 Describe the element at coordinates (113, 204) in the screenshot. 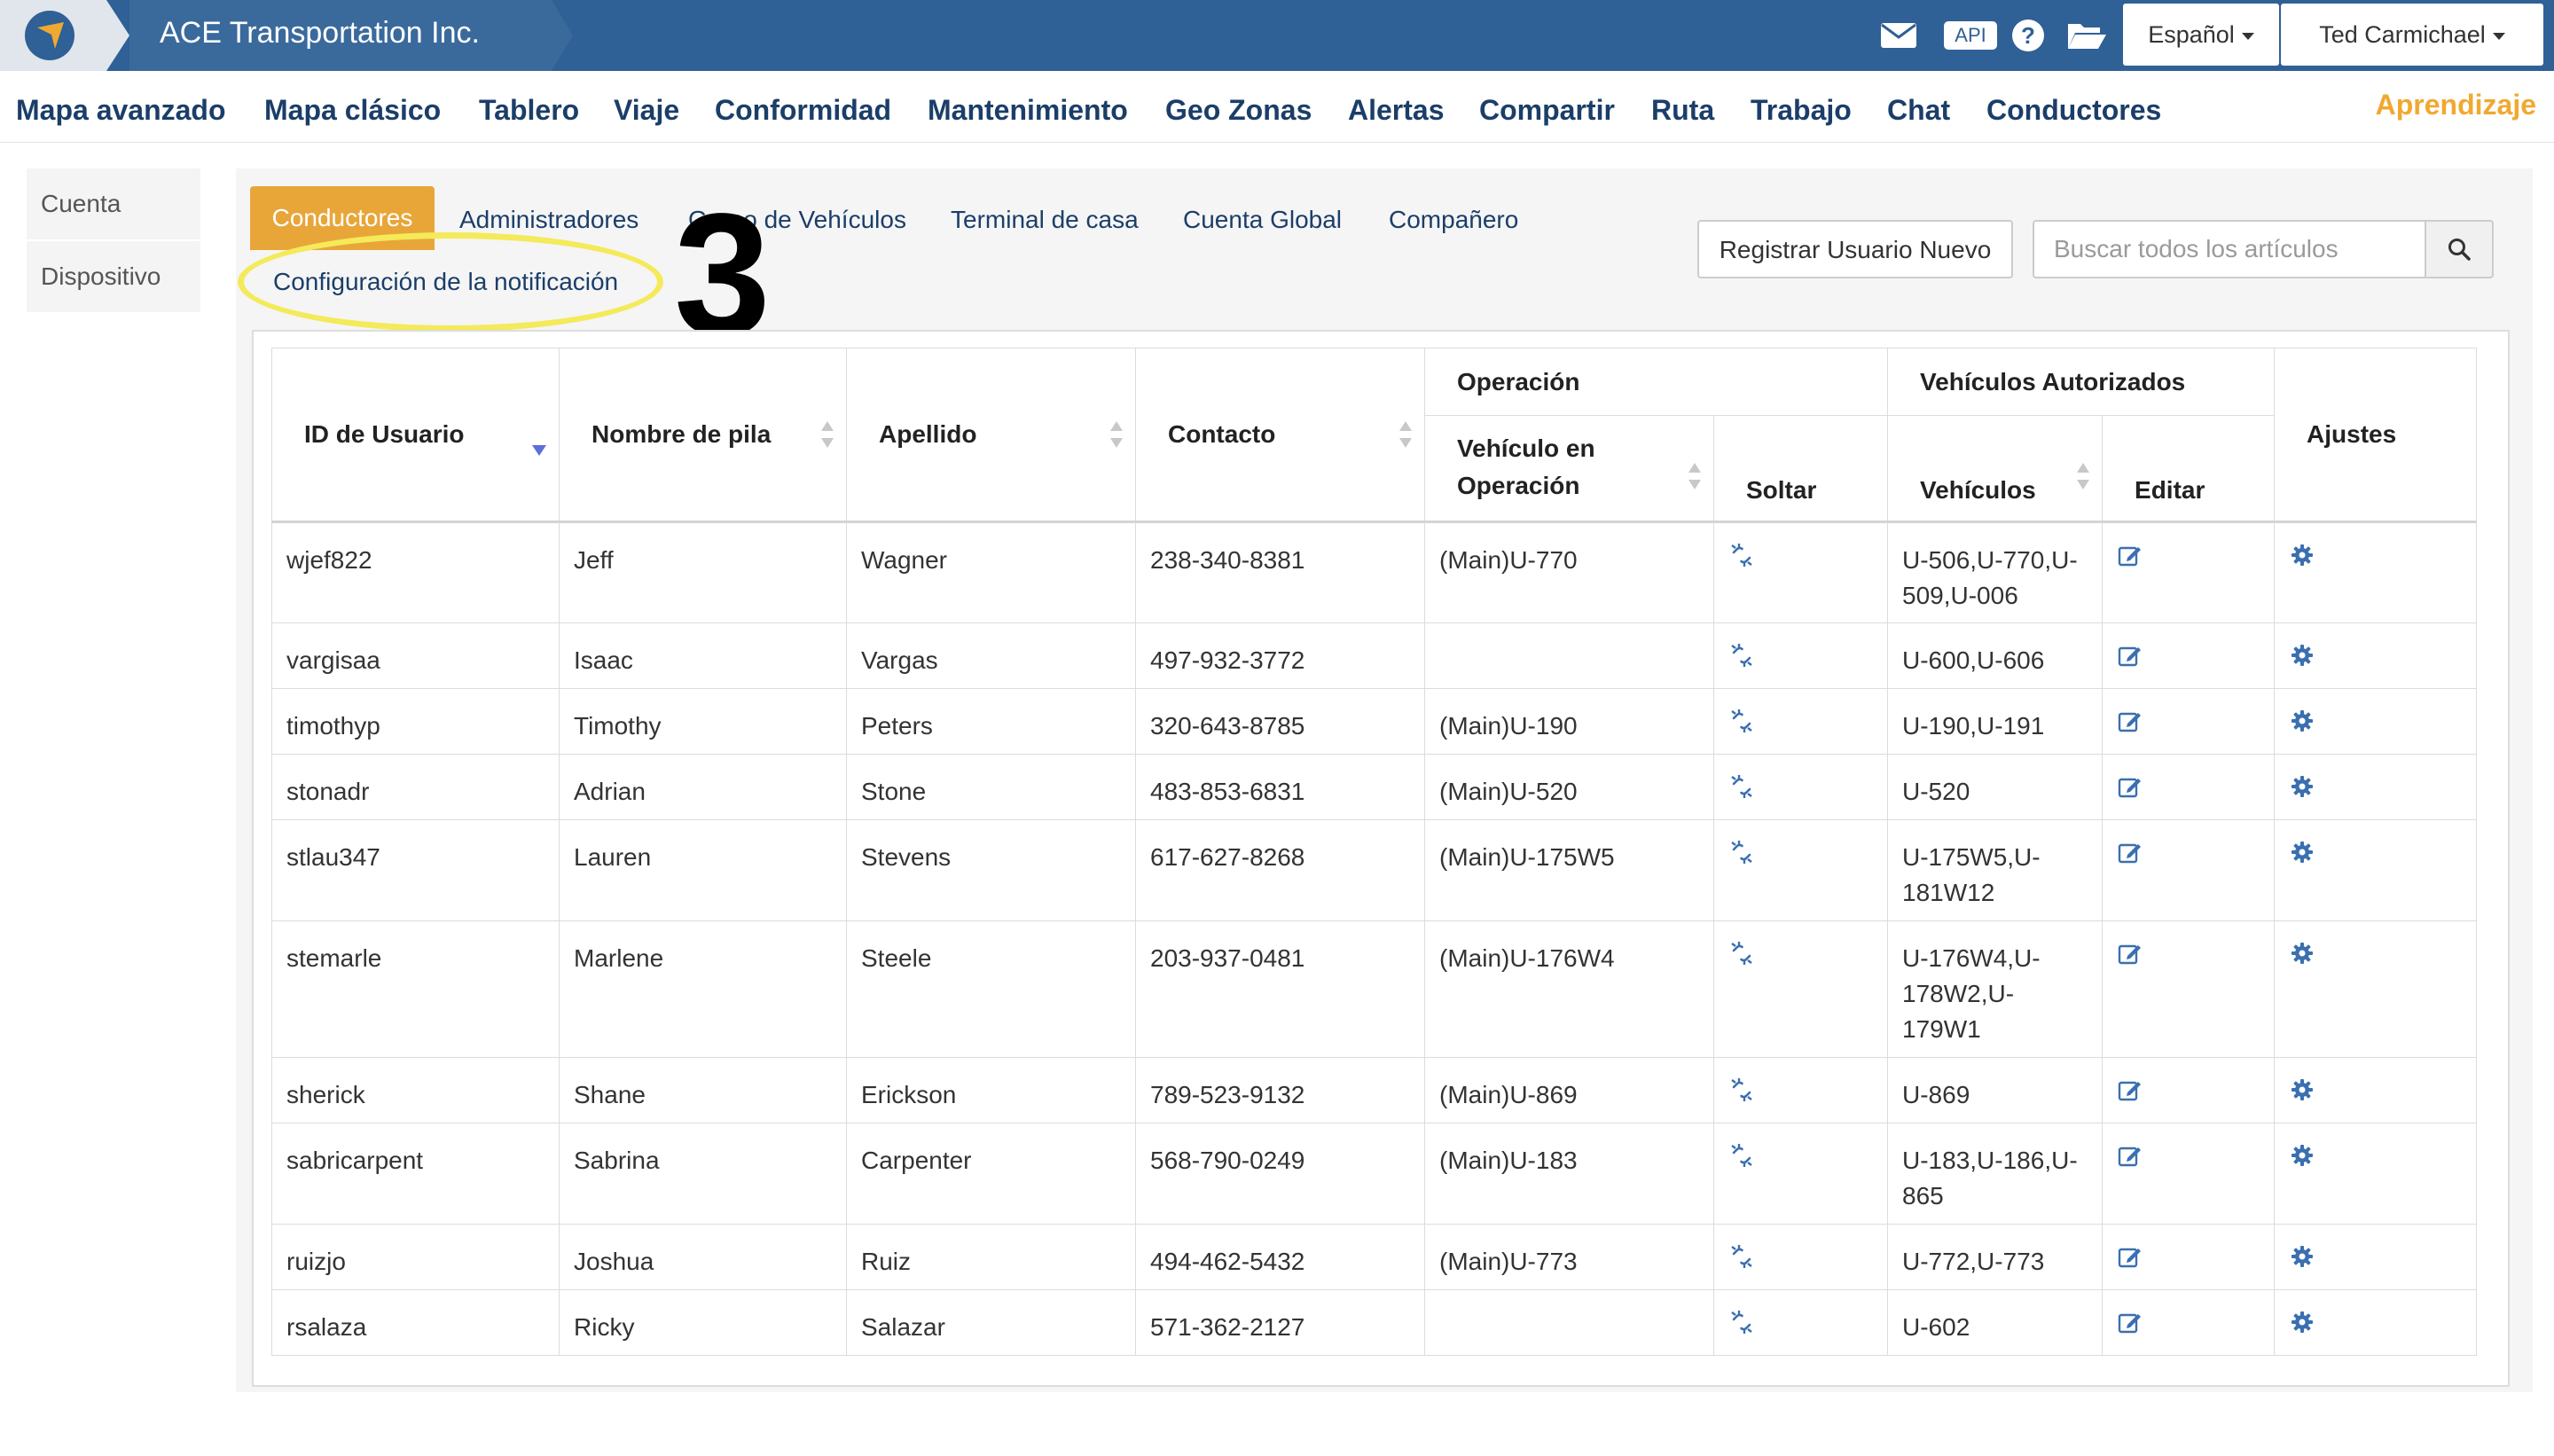

I see `sidebar-item-cuenta: Cuenta` at that location.